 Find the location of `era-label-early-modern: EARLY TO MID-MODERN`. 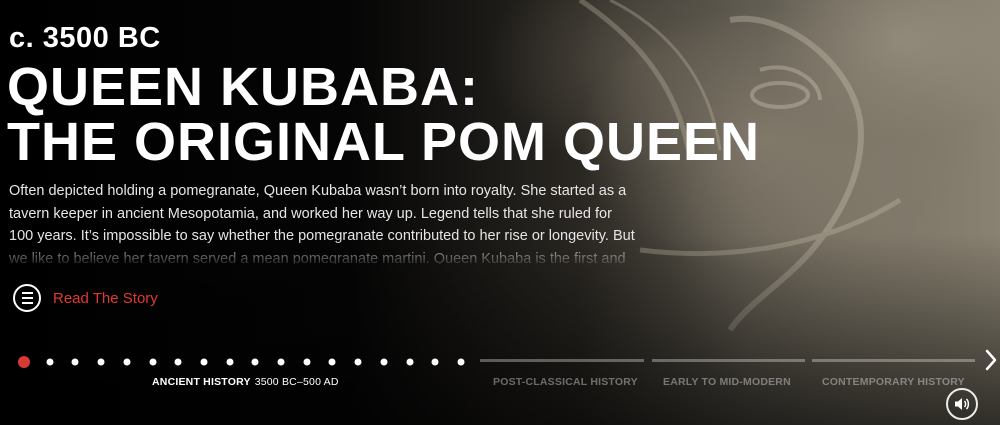

era-label-early-modern: EARLY TO MID-MODERN is located at coordinates (727, 382).